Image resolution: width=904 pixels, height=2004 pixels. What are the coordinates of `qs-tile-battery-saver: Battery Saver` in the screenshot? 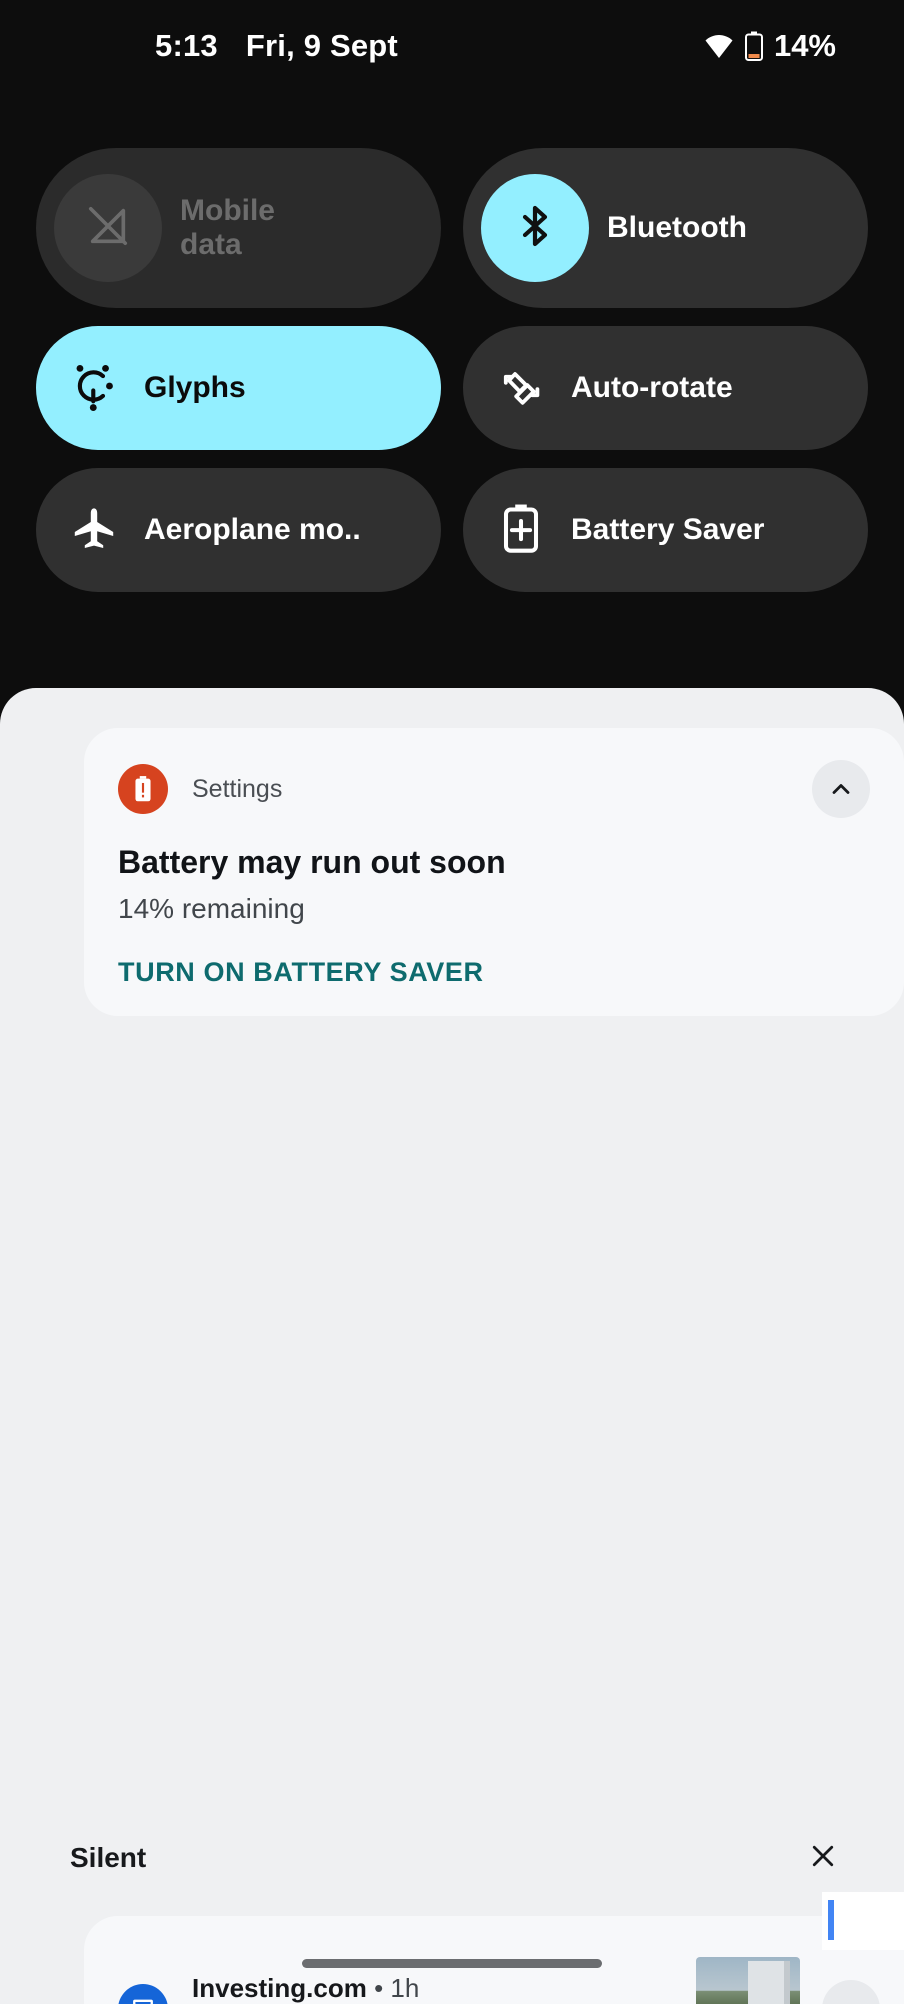 It's located at (665, 530).